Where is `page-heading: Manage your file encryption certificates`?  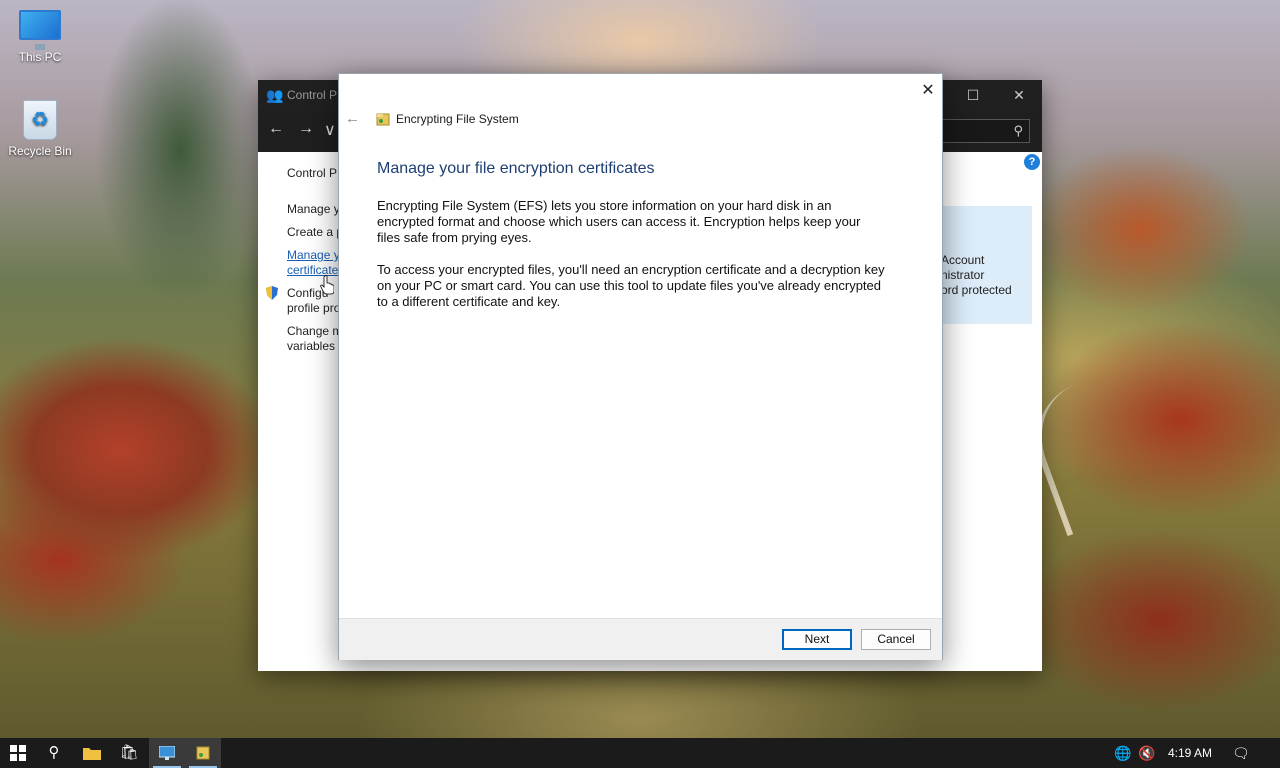
page-heading: Manage your file encryption certificates is located at coordinates (516, 168).